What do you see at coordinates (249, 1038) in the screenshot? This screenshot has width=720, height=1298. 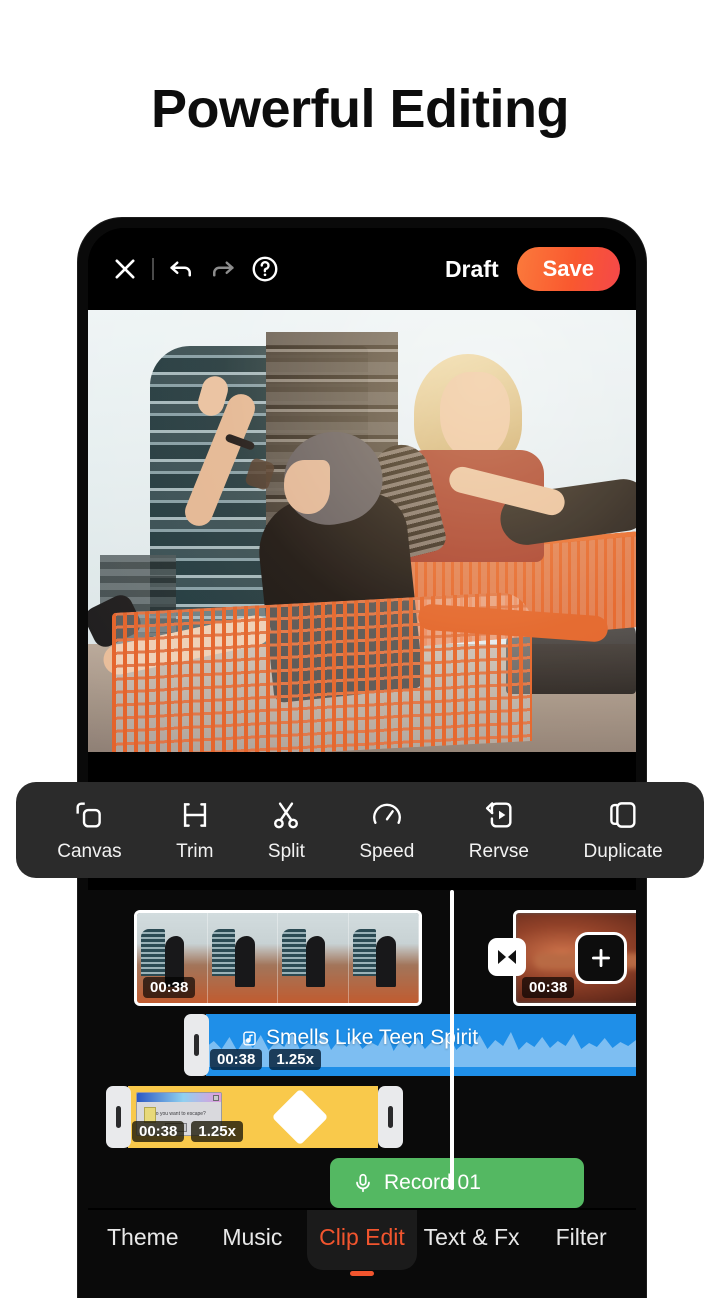 I see `music-note-icon` at bounding box center [249, 1038].